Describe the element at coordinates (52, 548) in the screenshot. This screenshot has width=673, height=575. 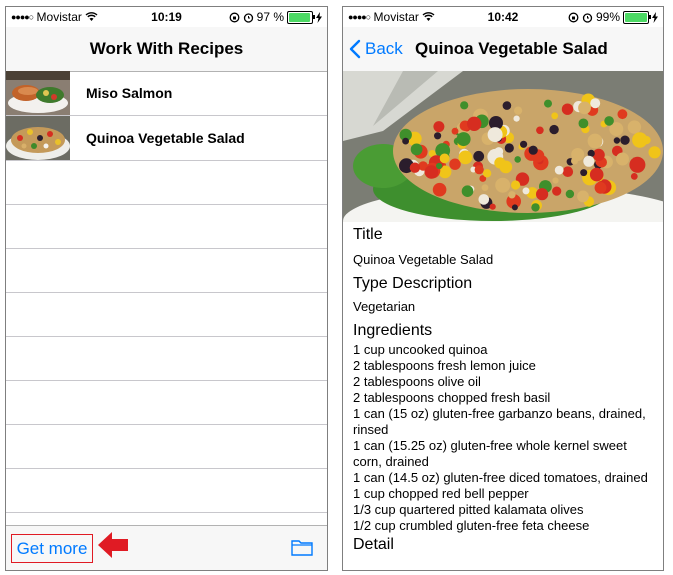
I see `get-more-button: Get more` at that location.